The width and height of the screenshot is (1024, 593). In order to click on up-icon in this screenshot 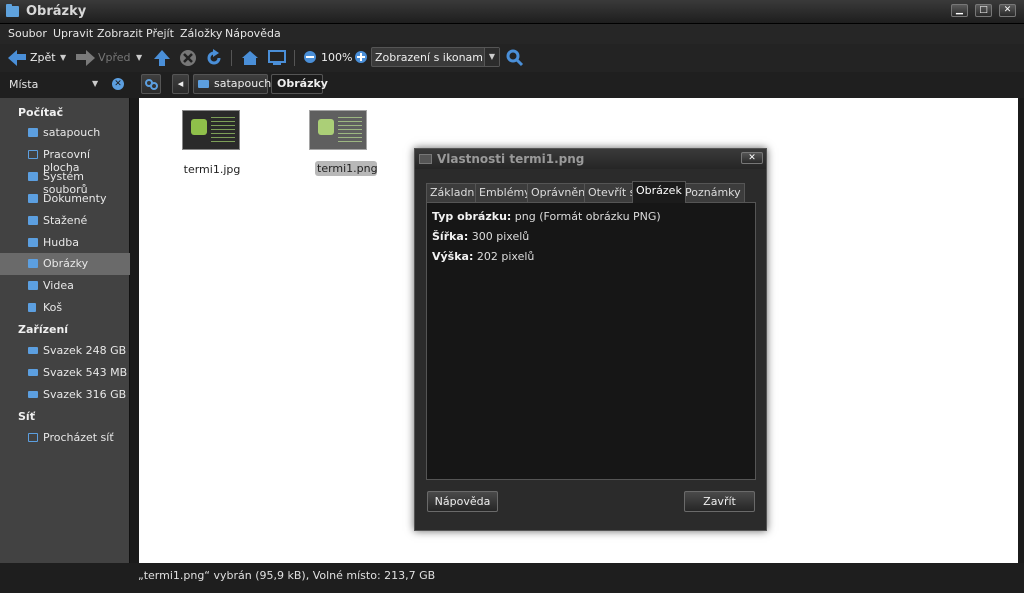, I will do `click(162, 58)`.